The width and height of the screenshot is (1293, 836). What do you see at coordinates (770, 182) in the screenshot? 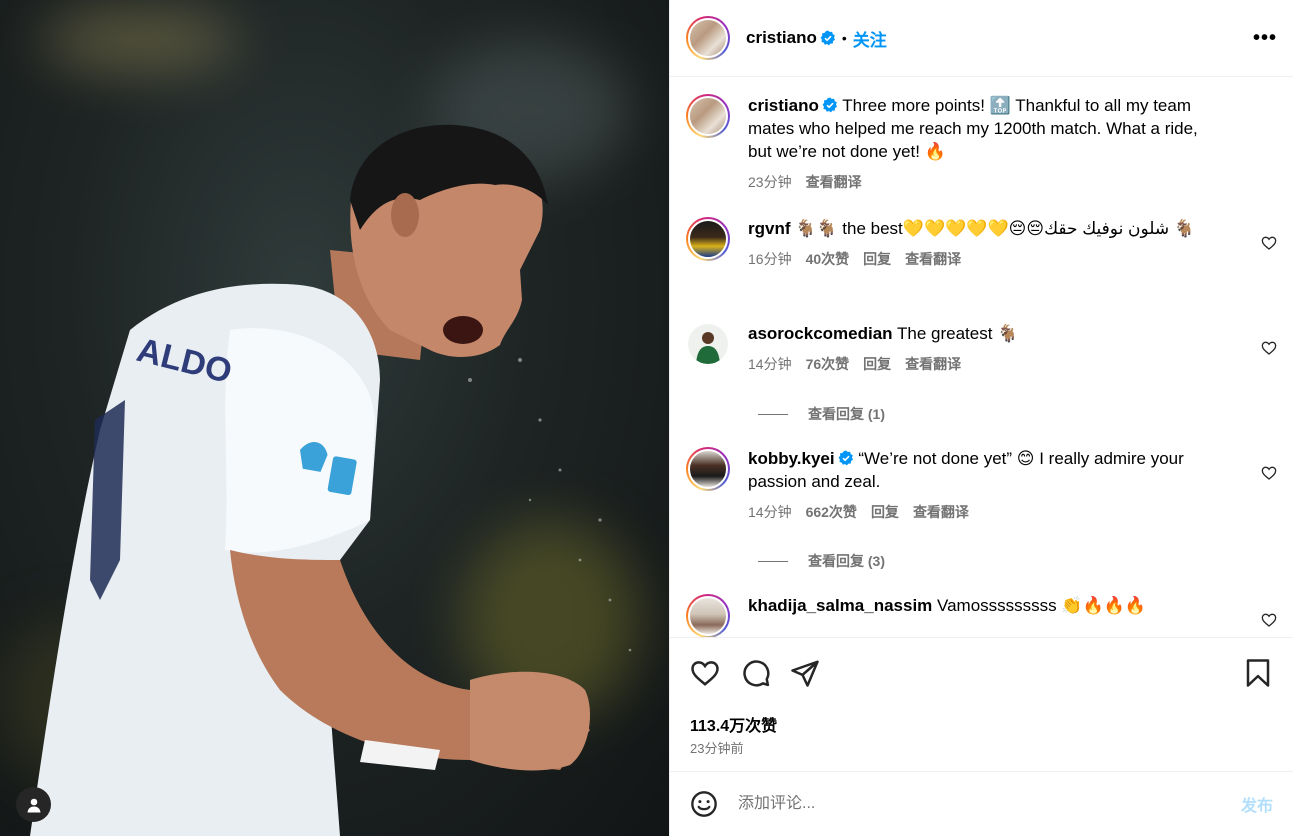
I see `caption-time: 23分钟` at bounding box center [770, 182].